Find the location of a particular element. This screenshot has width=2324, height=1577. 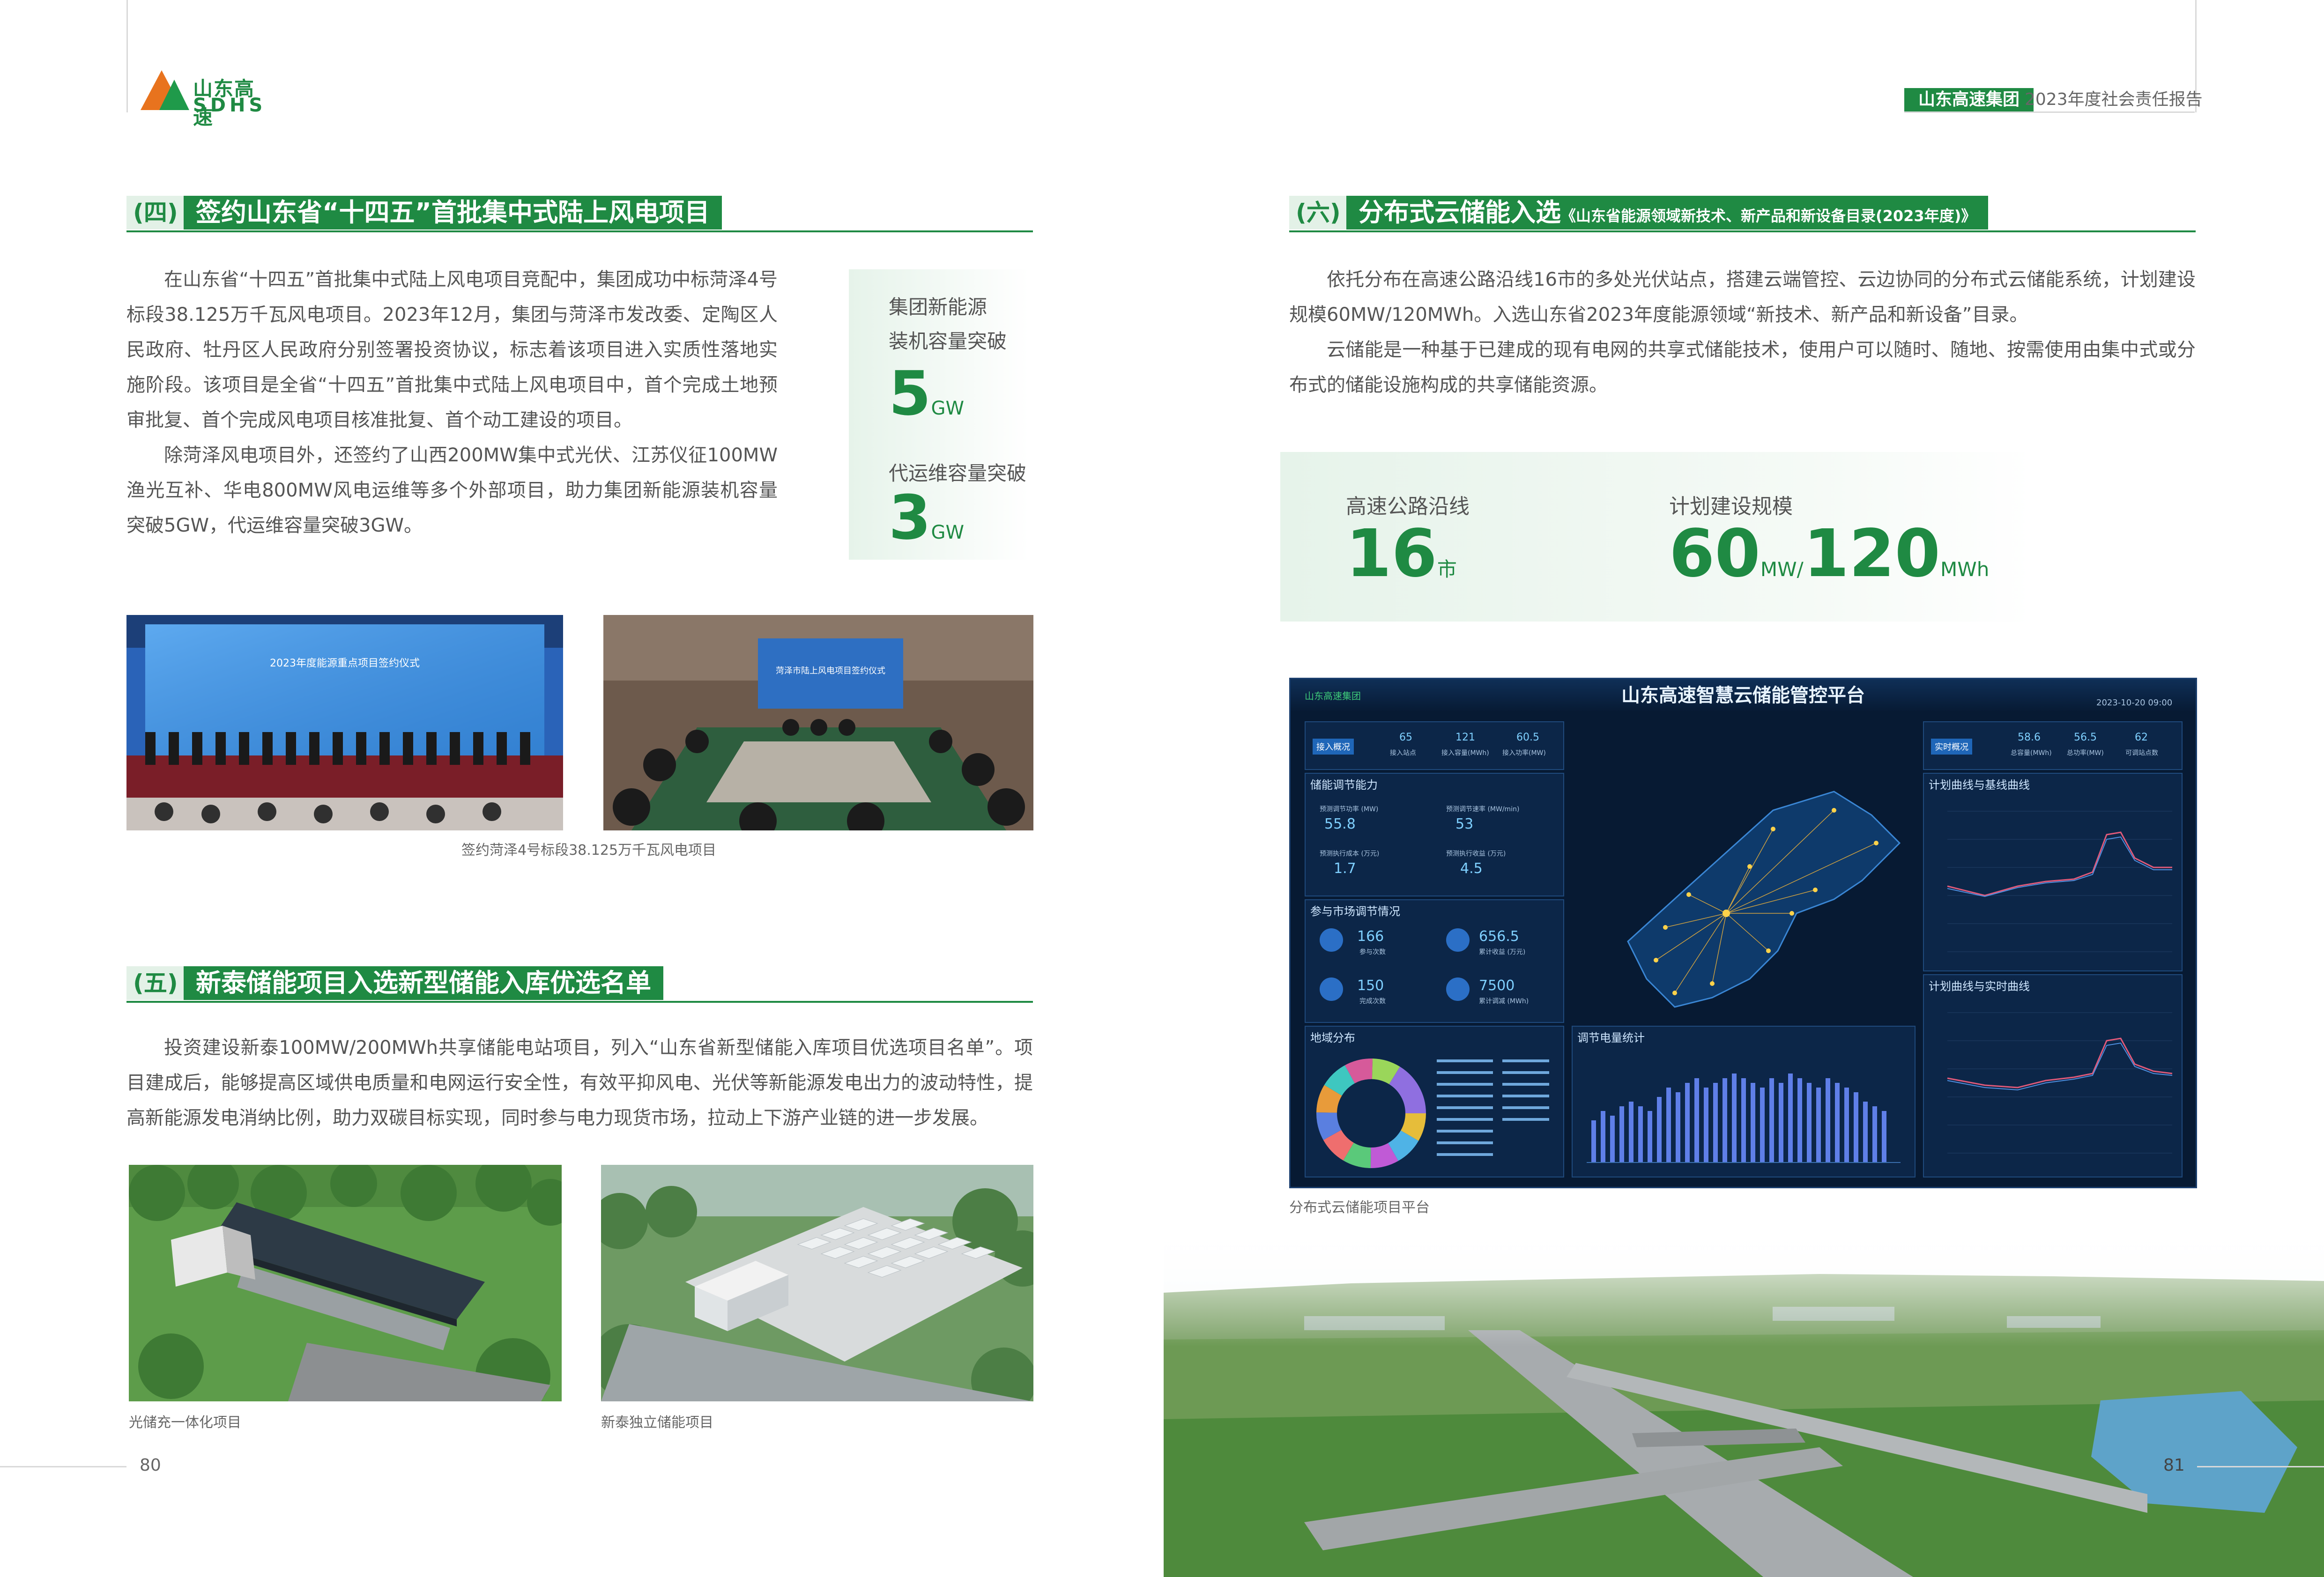

stat-value-cities: 16市 is located at coordinates (1402, 561).